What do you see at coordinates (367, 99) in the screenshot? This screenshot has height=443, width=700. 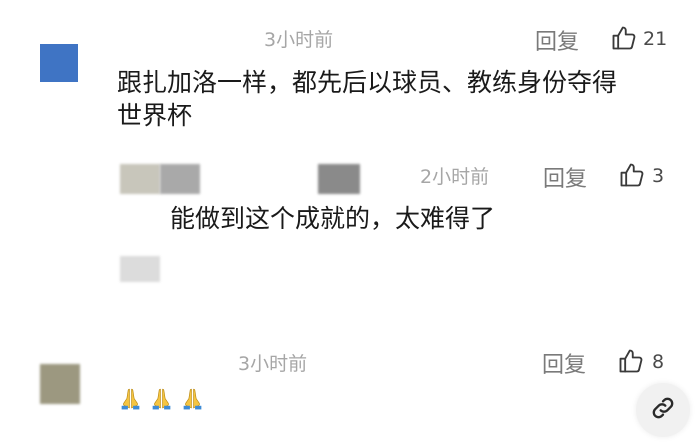 I see `comment-text: 跟扎加洛一样，都先后以球员、教练身份夺得 世界杯` at bounding box center [367, 99].